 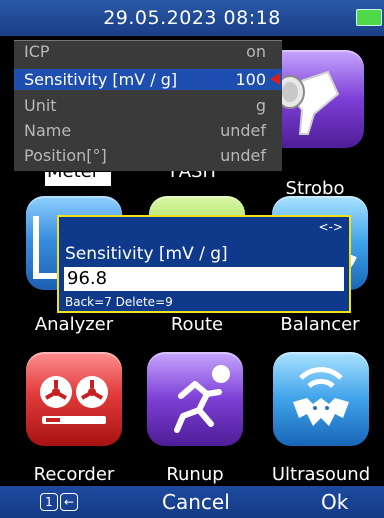 What do you see at coordinates (148, 130) in the screenshot?
I see `property-row-name: Name undef` at bounding box center [148, 130].